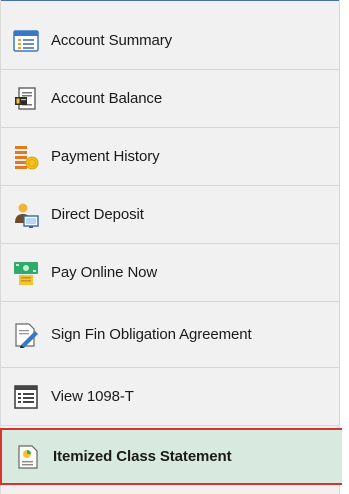 The width and height of the screenshot is (349, 494). What do you see at coordinates (170, 99) in the screenshot?
I see `menu-item-account-balance: Account Balance` at bounding box center [170, 99].